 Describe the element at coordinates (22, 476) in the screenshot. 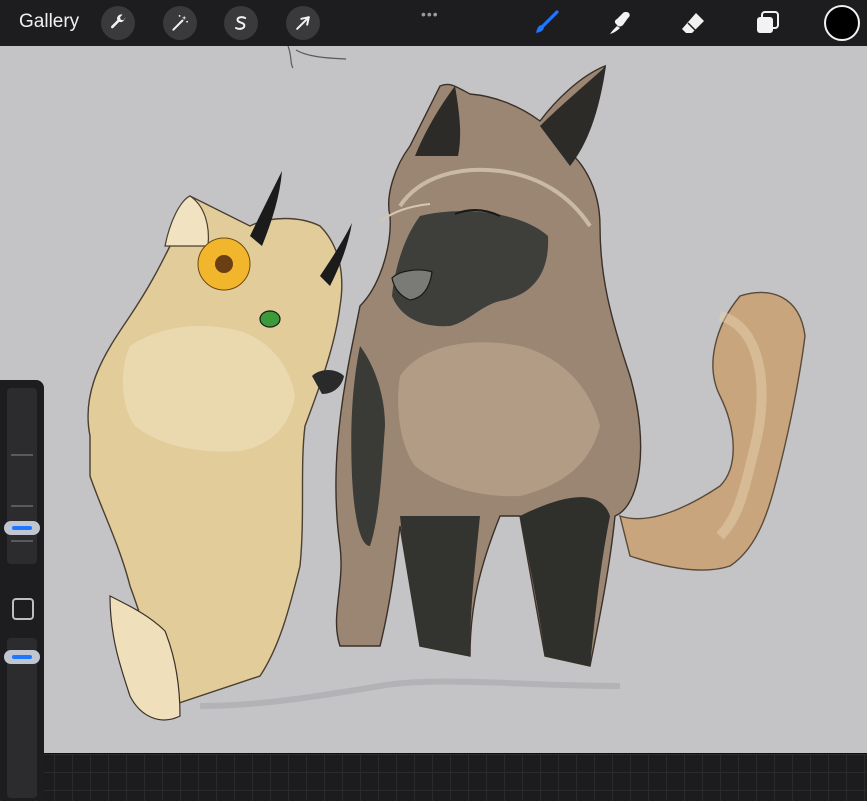

I see `brush-size-slider` at that location.